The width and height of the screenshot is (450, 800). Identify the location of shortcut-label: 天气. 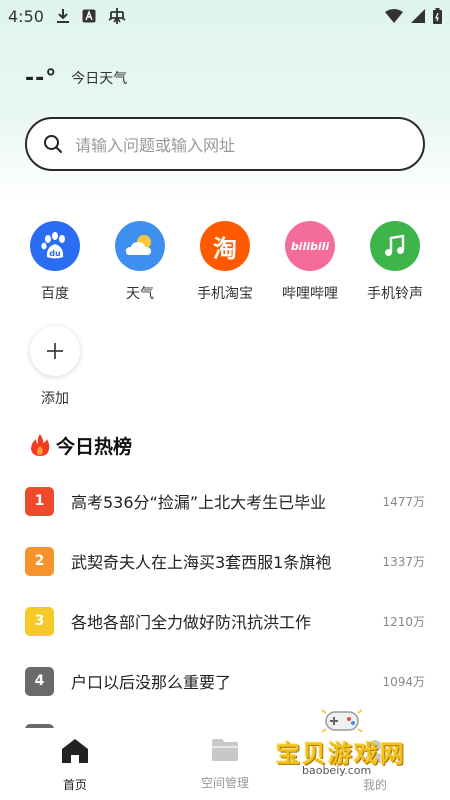
(140, 294).